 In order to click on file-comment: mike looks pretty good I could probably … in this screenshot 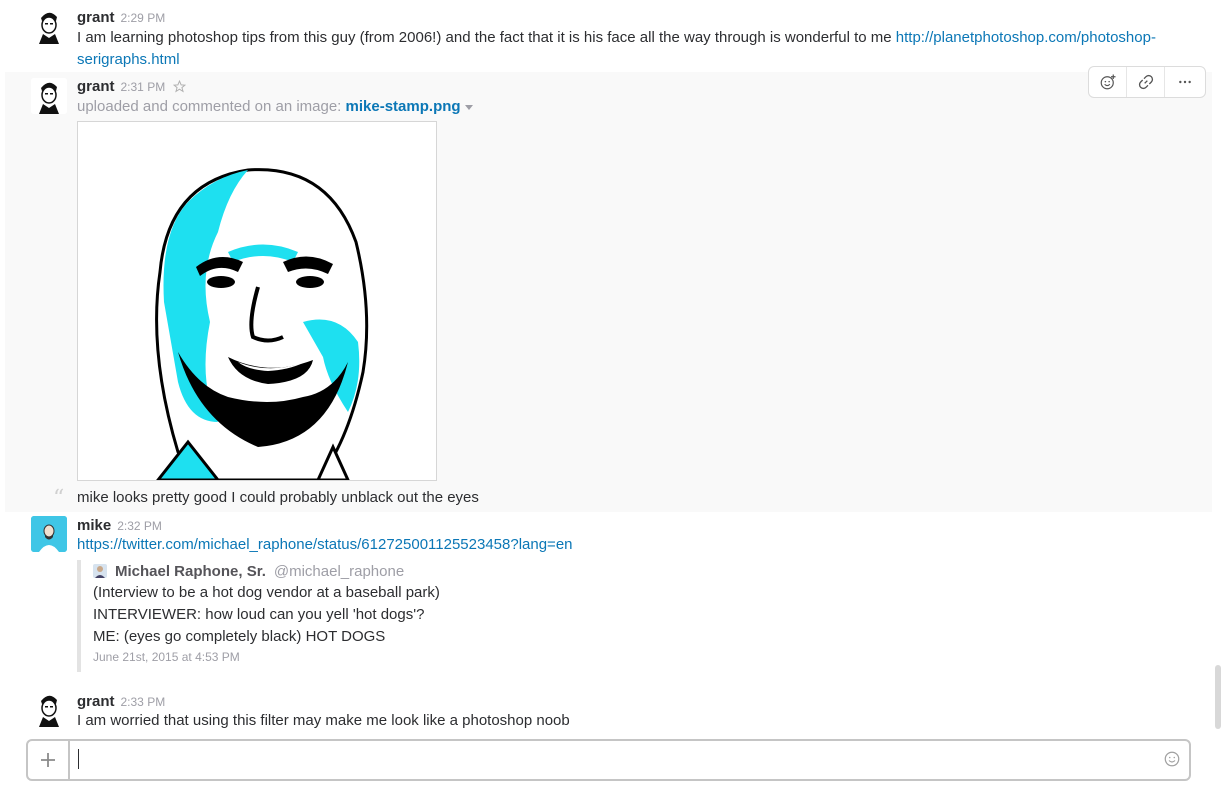, I will do `click(278, 497)`.